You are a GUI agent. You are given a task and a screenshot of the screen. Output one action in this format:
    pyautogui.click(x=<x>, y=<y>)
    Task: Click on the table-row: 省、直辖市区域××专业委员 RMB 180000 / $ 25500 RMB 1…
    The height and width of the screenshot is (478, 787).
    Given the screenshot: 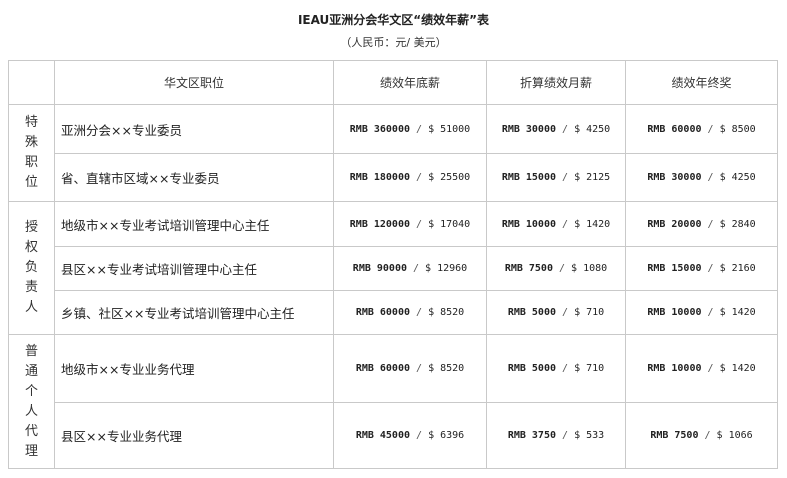 What is the action you would take?
    pyautogui.click(x=393, y=177)
    